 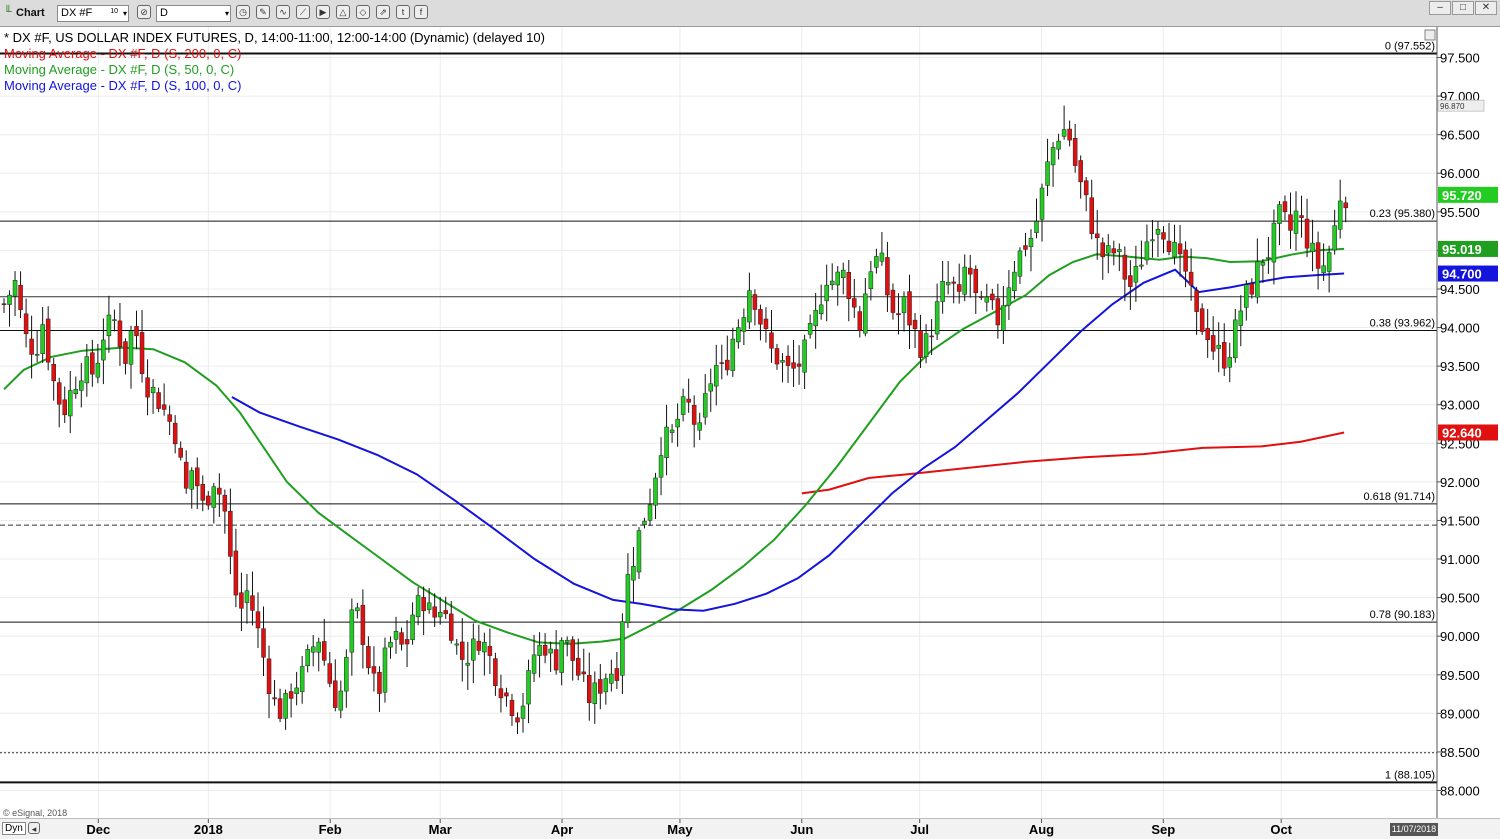 What do you see at coordinates (263, 12) in the screenshot?
I see `pencil-icon: ✎` at bounding box center [263, 12].